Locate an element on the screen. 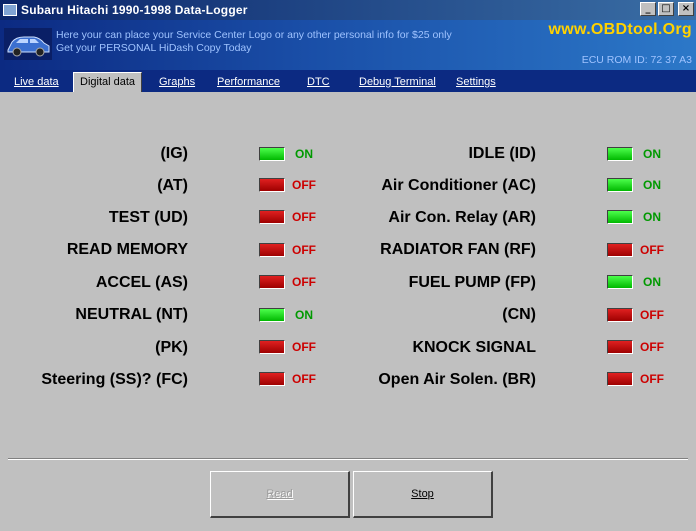 The image size is (696, 531). stop-button: Stop is located at coordinates (423, 494).